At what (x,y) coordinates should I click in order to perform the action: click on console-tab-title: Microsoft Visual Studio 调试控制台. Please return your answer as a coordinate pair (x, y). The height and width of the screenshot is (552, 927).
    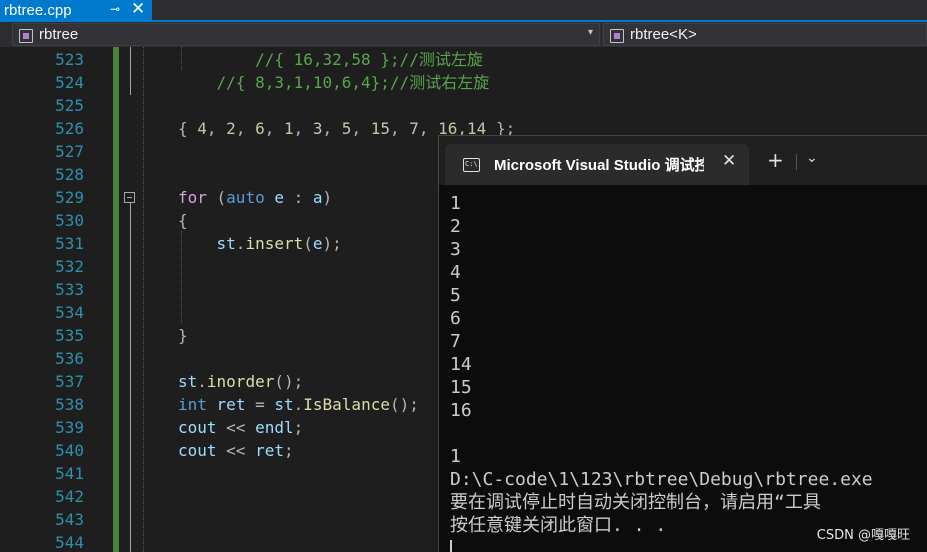
    Looking at the image, I should click on (599, 165).